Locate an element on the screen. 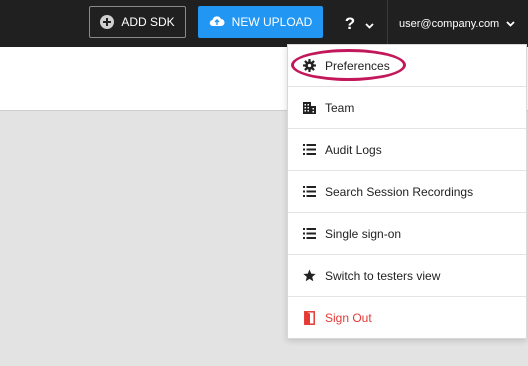 The height and width of the screenshot is (366, 528). help-label: ? is located at coordinates (350, 23).